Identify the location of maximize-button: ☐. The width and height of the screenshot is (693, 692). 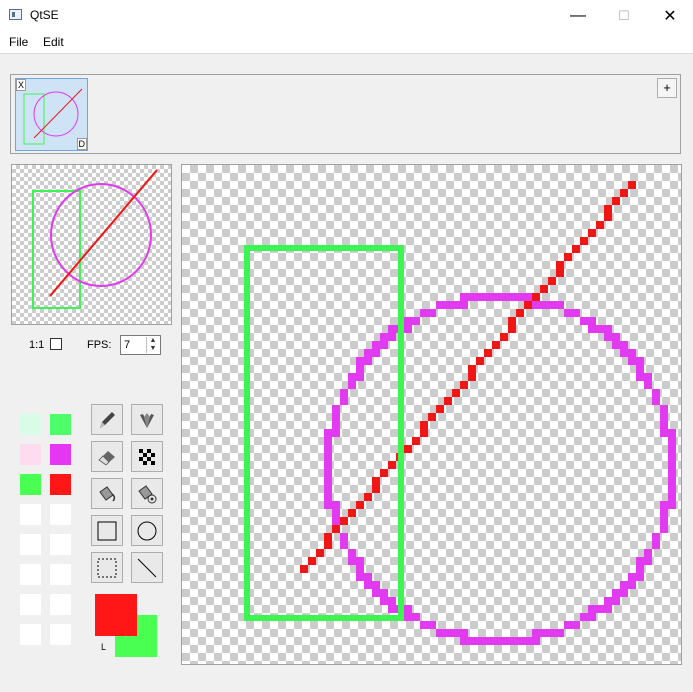
(624, 15).